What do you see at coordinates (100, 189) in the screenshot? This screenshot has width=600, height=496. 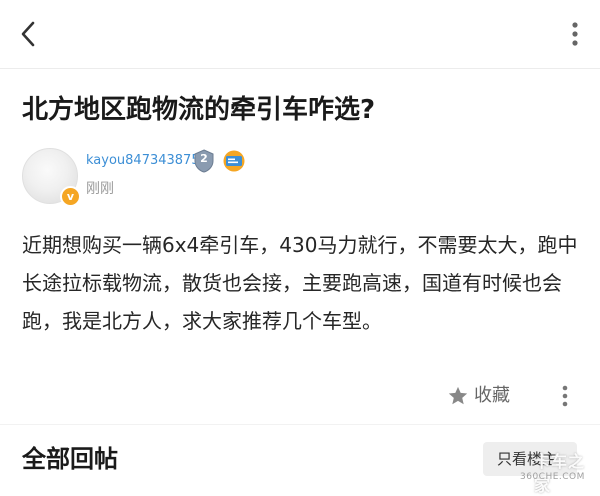 I see `post-time: 刚刚` at bounding box center [100, 189].